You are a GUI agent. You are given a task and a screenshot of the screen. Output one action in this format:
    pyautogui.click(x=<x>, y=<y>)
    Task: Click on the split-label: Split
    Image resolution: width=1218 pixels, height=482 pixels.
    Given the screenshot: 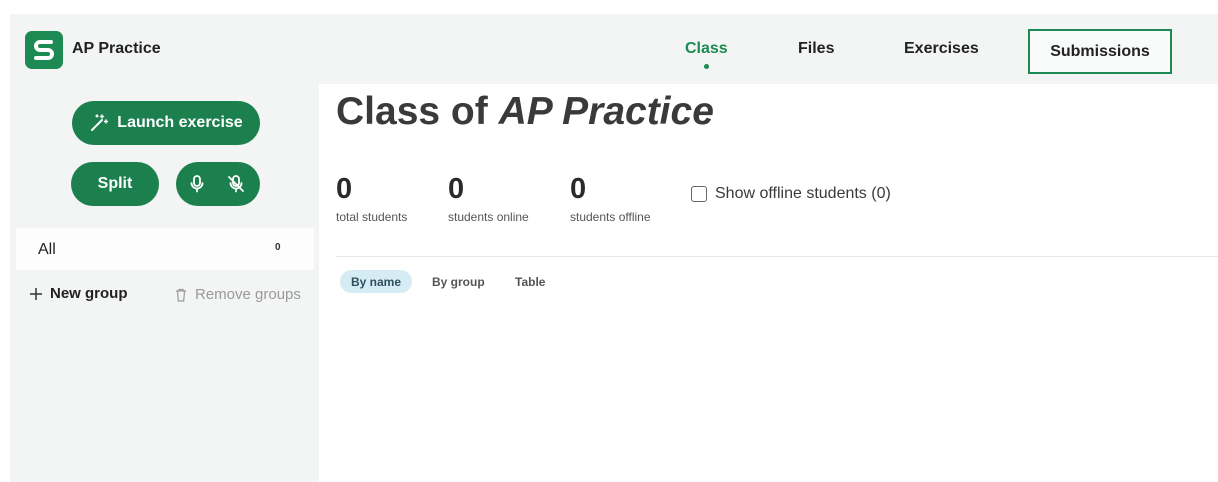 What is the action you would take?
    pyautogui.click(x=115, y=183)
    